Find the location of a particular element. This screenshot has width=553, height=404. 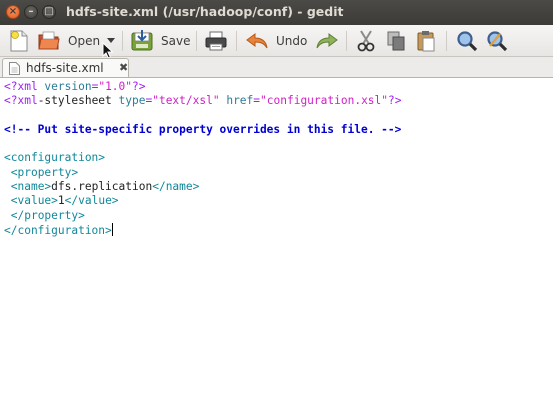

code-token-tag: </configuration> is located at coordinates (58, 230).